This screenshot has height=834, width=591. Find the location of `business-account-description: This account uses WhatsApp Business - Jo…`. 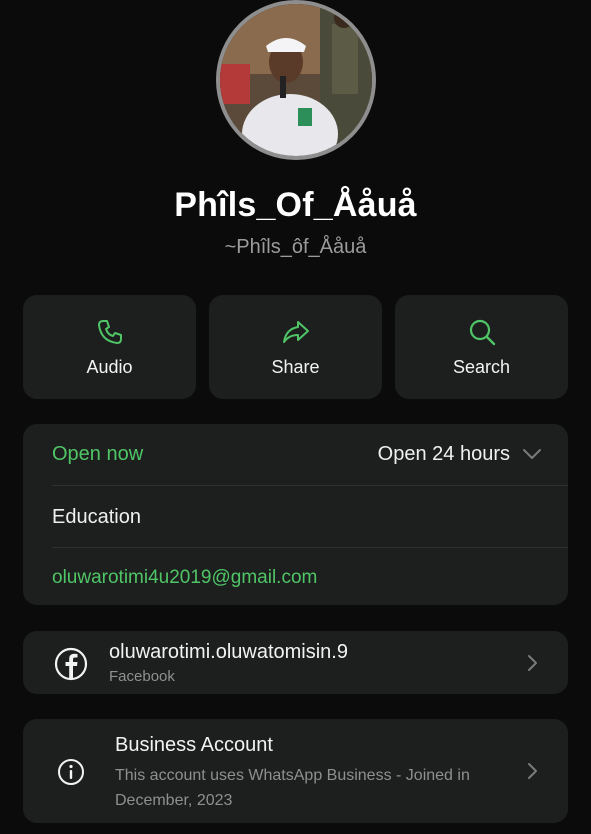

business-account-description: This account uses WhatsApp Business - Jo… is located at coordinates (292, 788).